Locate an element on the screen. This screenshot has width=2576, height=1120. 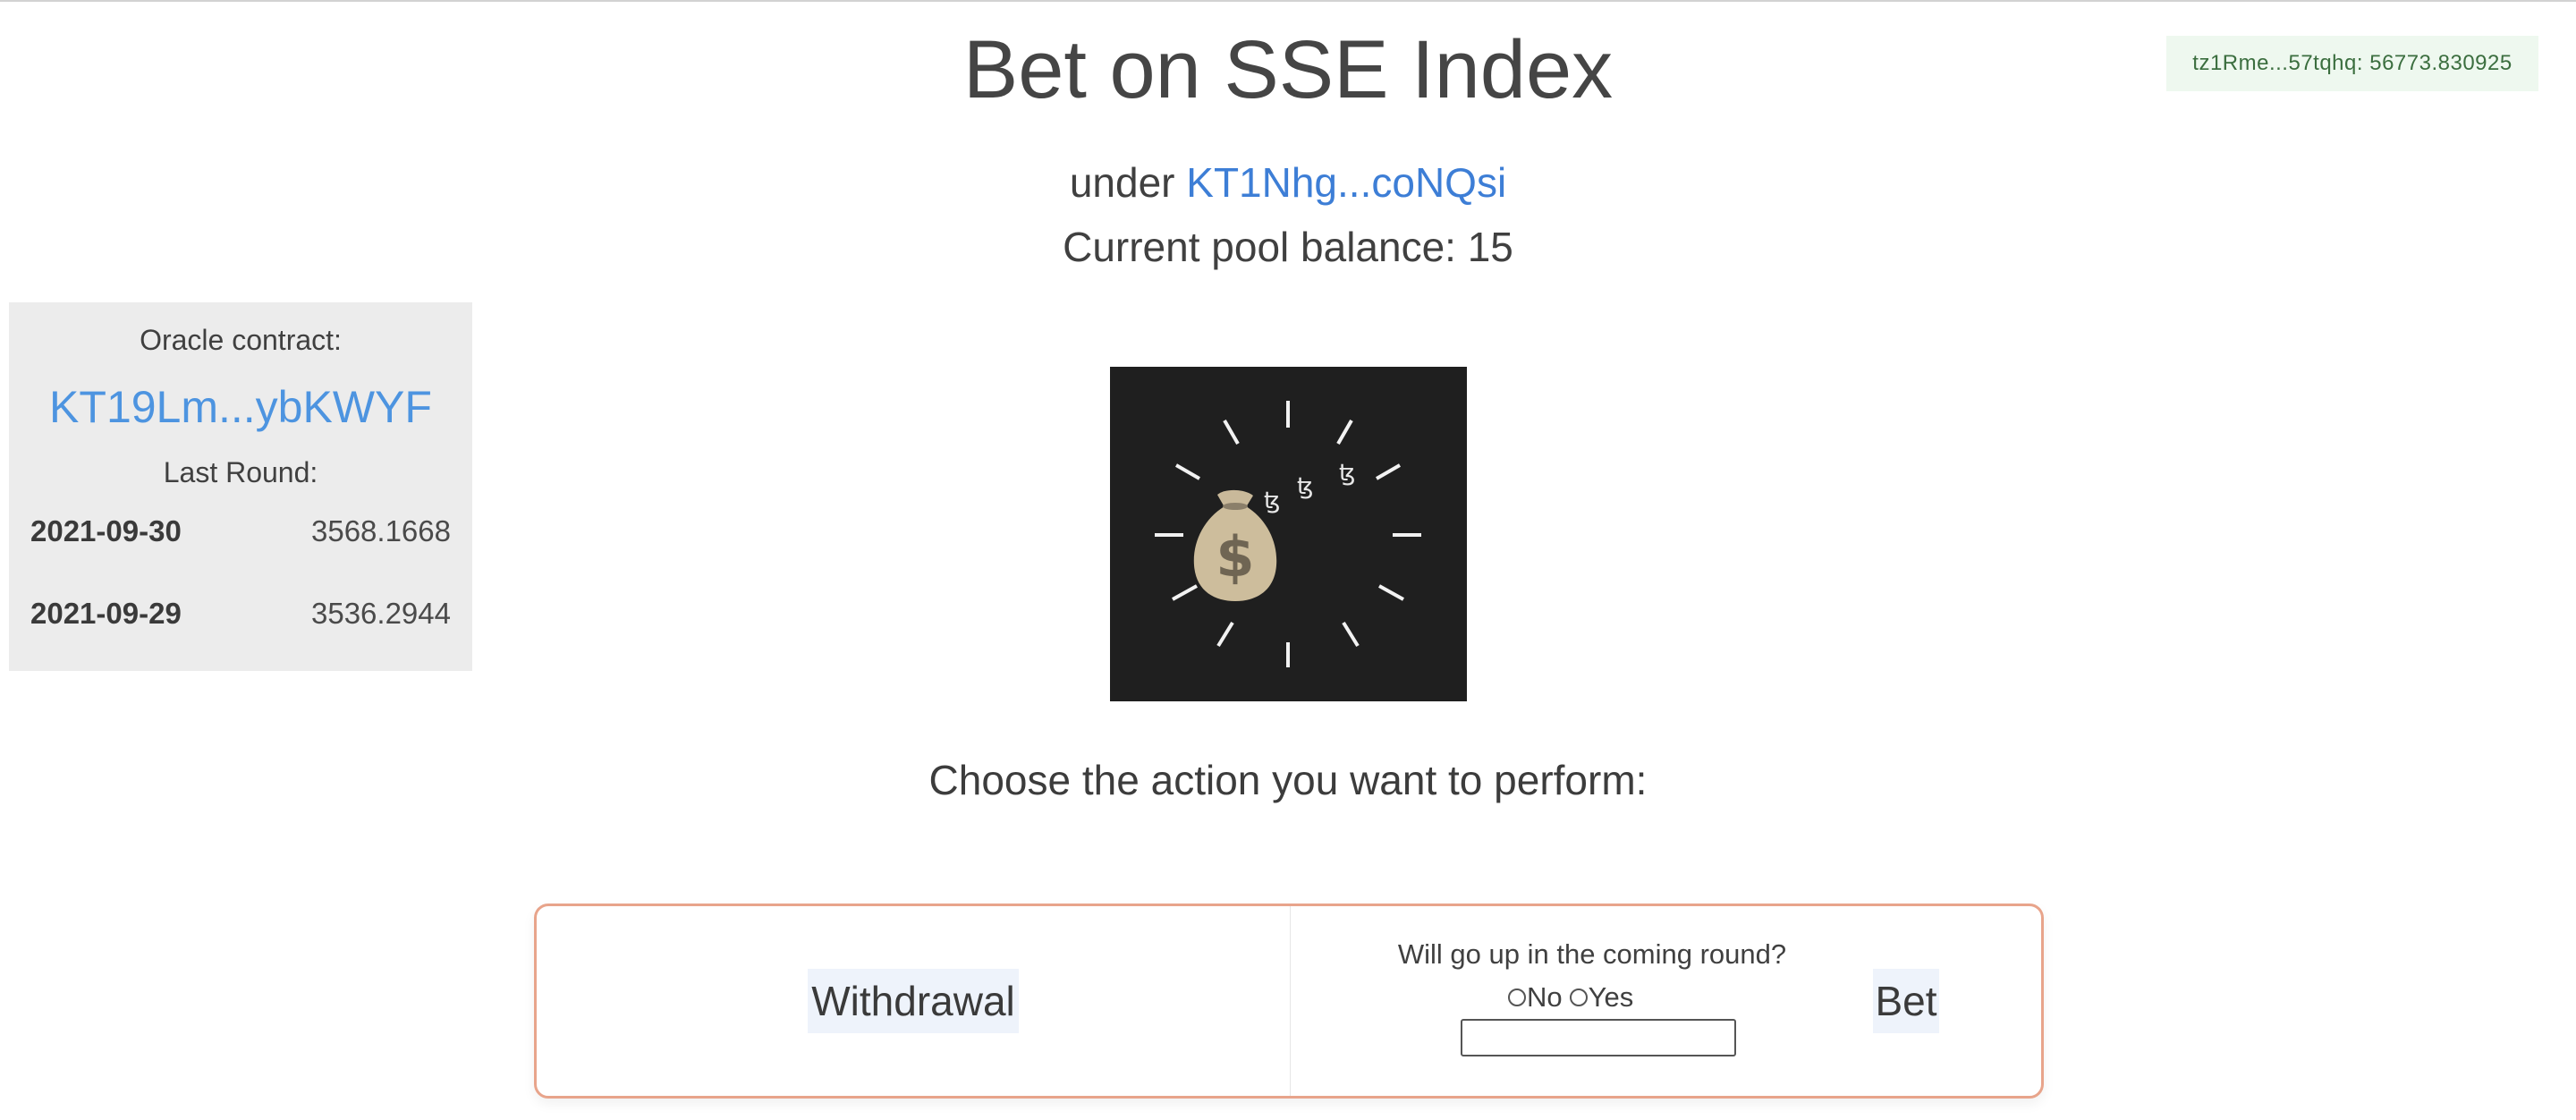
action-prompt: Choose the action you want to perform: is located at coordinates (1288, 780).